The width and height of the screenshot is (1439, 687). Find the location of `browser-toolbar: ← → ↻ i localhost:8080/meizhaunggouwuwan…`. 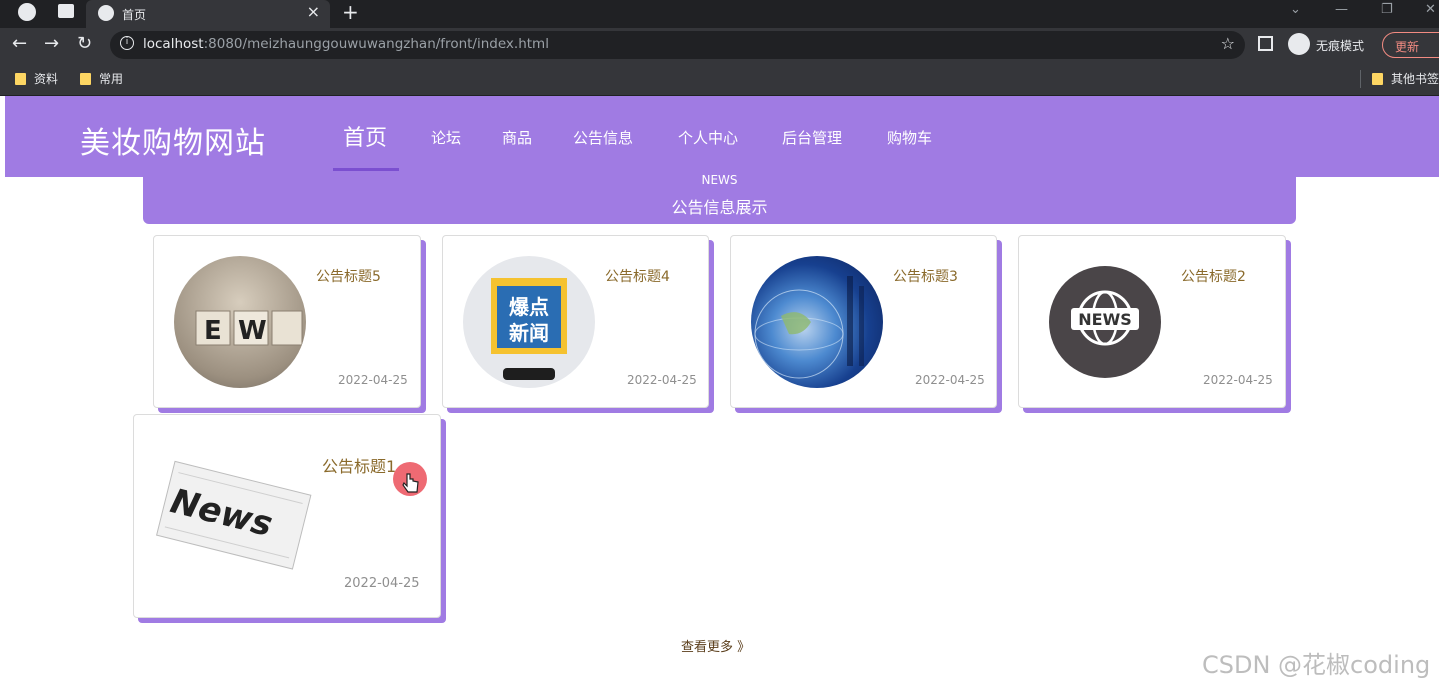

browser-toolbar: ← → ↻ i localhost:8080/meizhaunggouwuwan… is located at coordinates (719, 45).